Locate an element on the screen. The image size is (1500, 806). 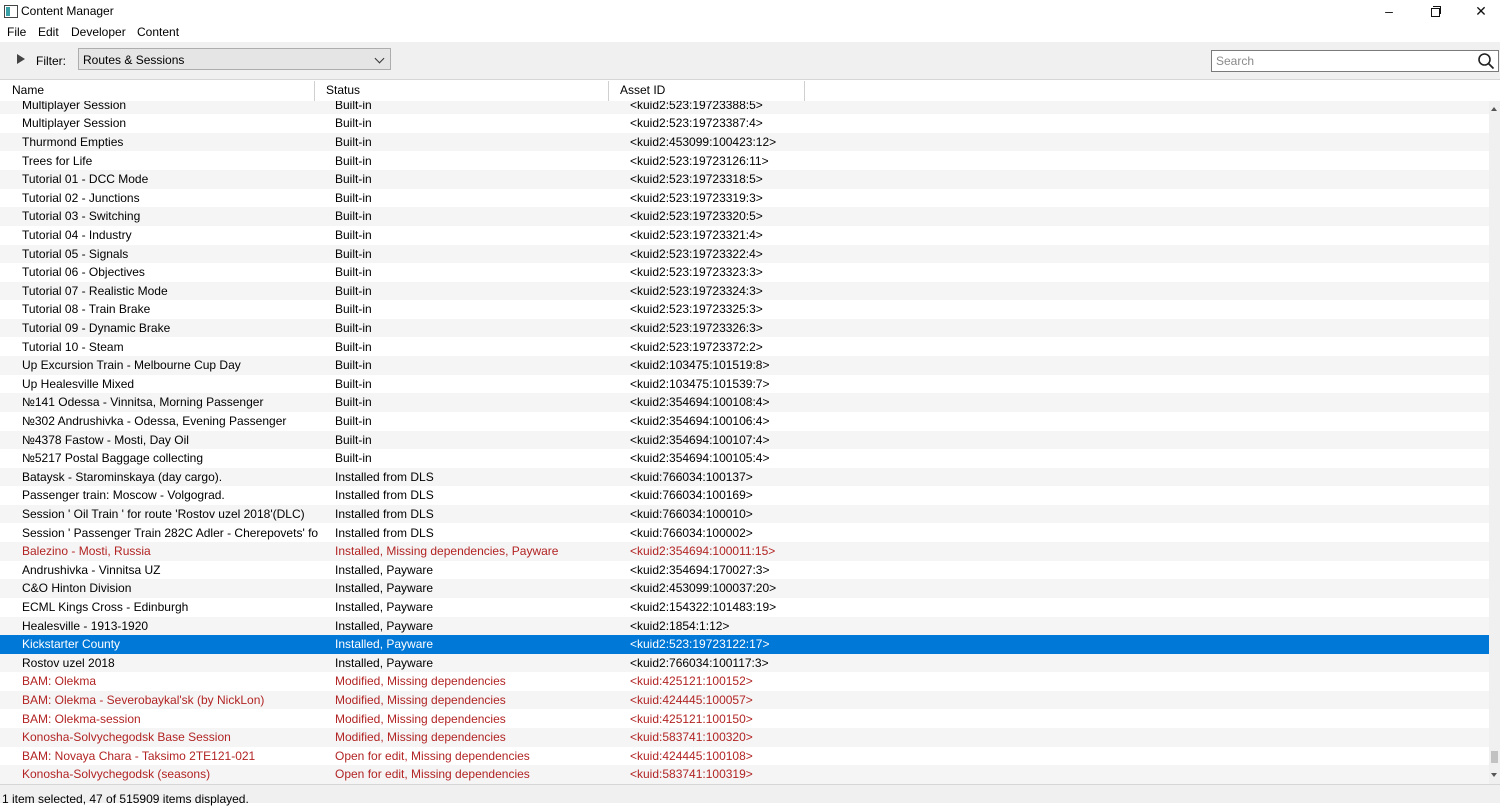
column-header-name: Name is located at coordinates (28, 90).